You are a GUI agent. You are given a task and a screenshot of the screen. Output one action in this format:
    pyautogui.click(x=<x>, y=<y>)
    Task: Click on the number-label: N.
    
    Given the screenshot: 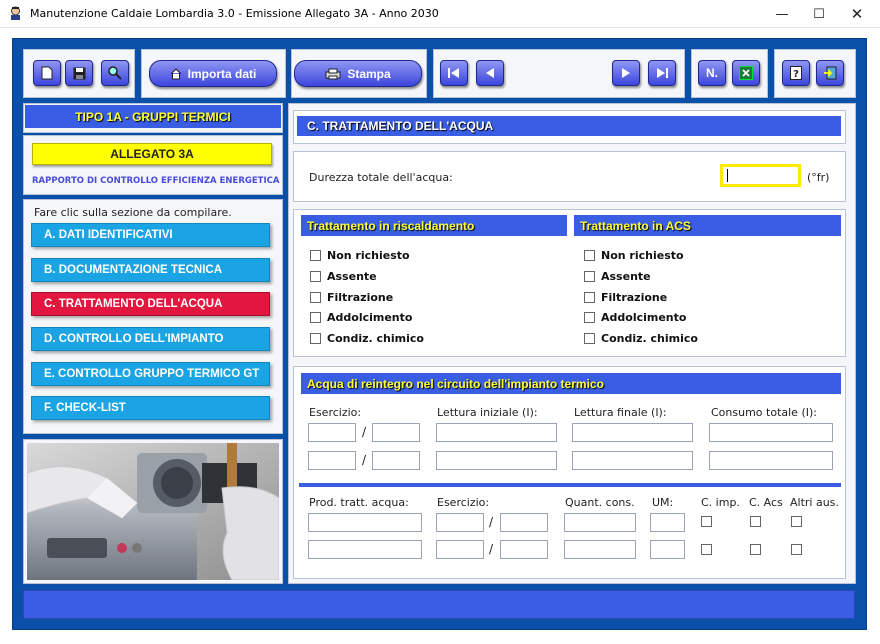 What is the action you would take?
    pyautogui.click(x=712, y=73)
    